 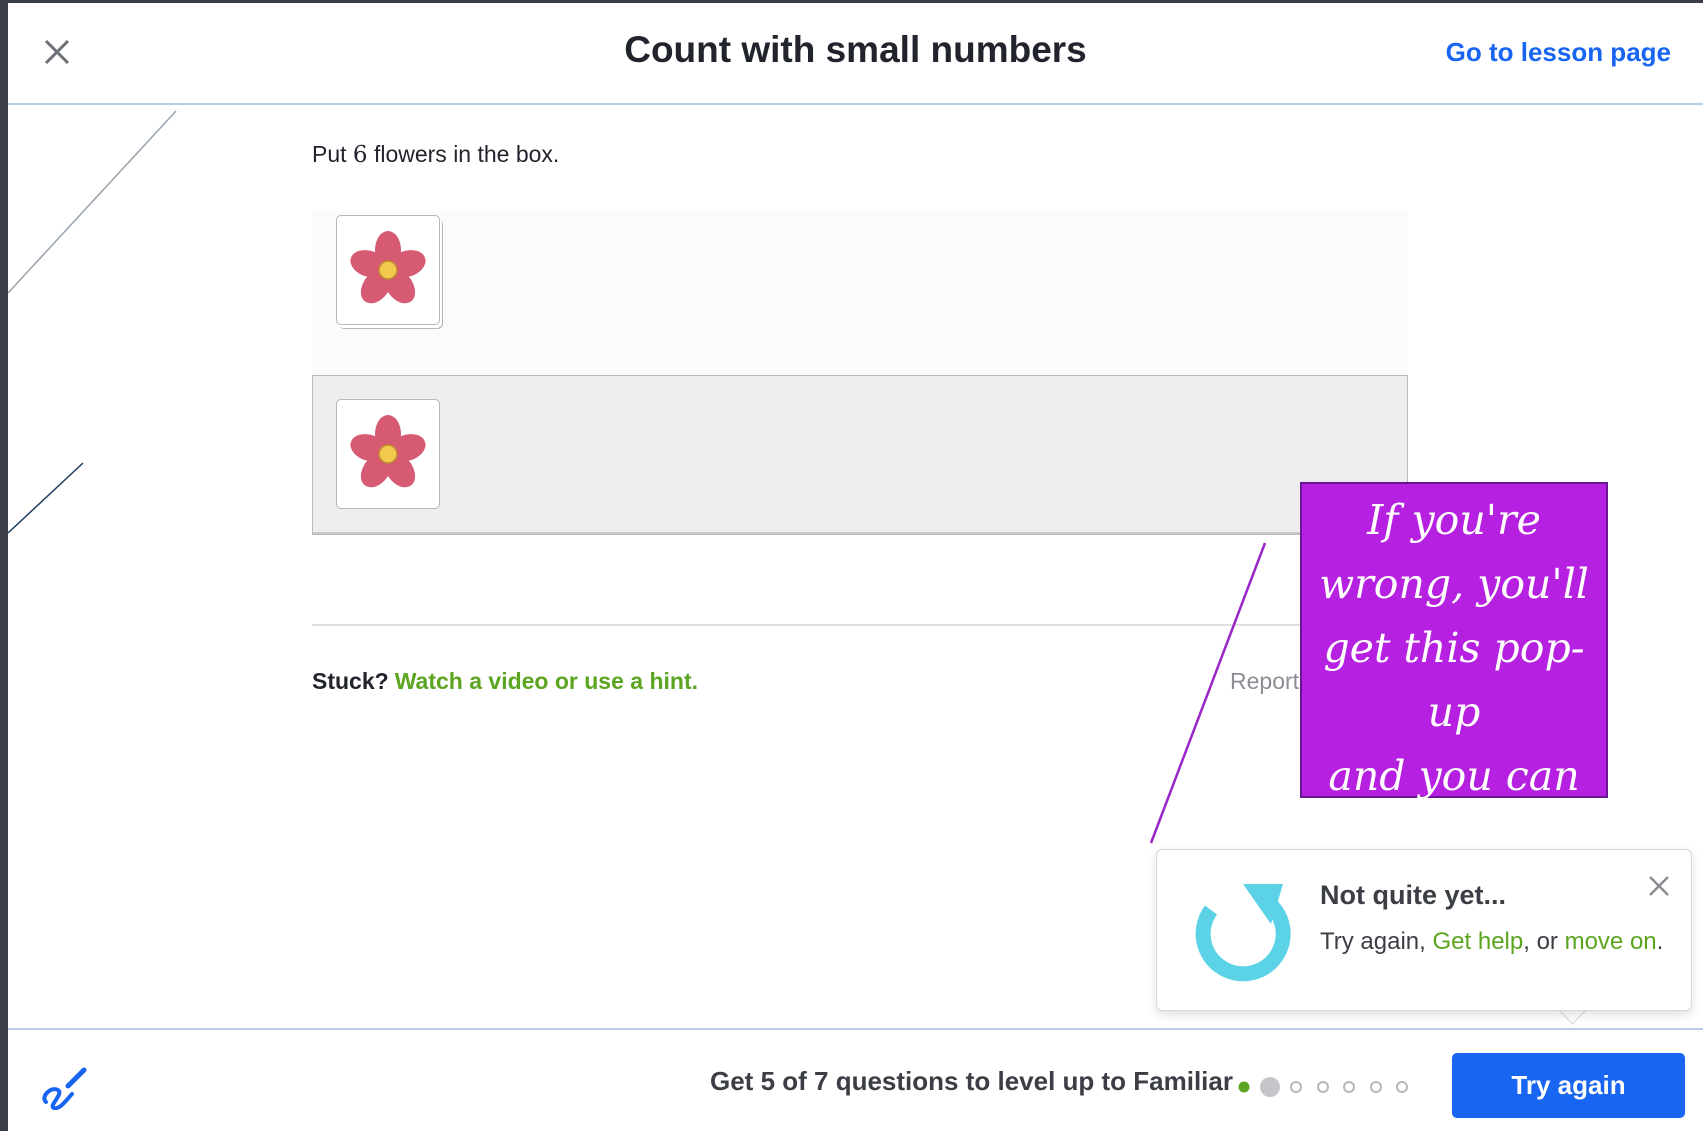 I want to click on toast-period: ., so click(x=1660, y=941).